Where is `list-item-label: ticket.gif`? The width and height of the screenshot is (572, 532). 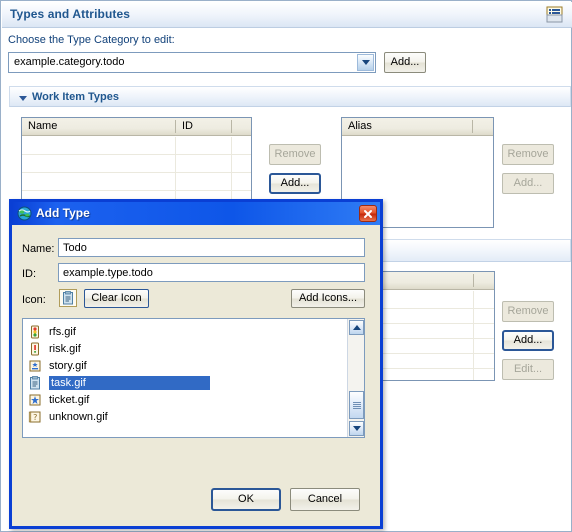 list-item-label: ticket.gif is located at coordinates (69, 399).